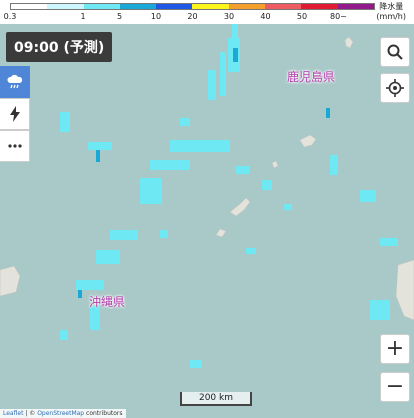 The image size is (414, 418). Describe the element at coordinates (83, 16) in the screenshot. I see `legend-tick-label: 1` at that location.